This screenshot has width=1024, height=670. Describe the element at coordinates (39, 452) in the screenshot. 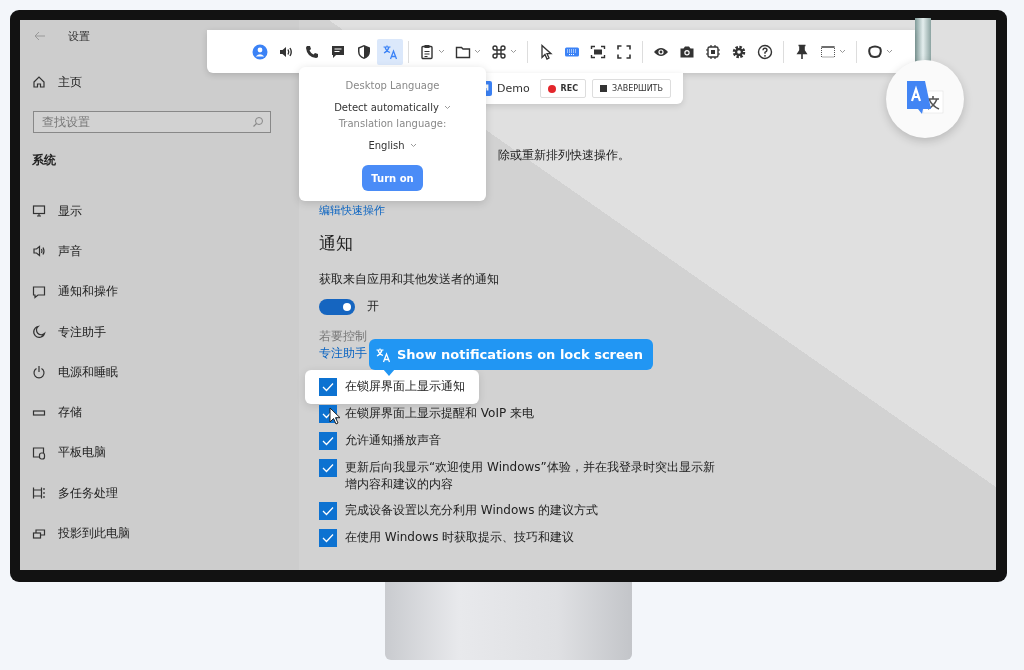

I see `tablet-icon` at that location.